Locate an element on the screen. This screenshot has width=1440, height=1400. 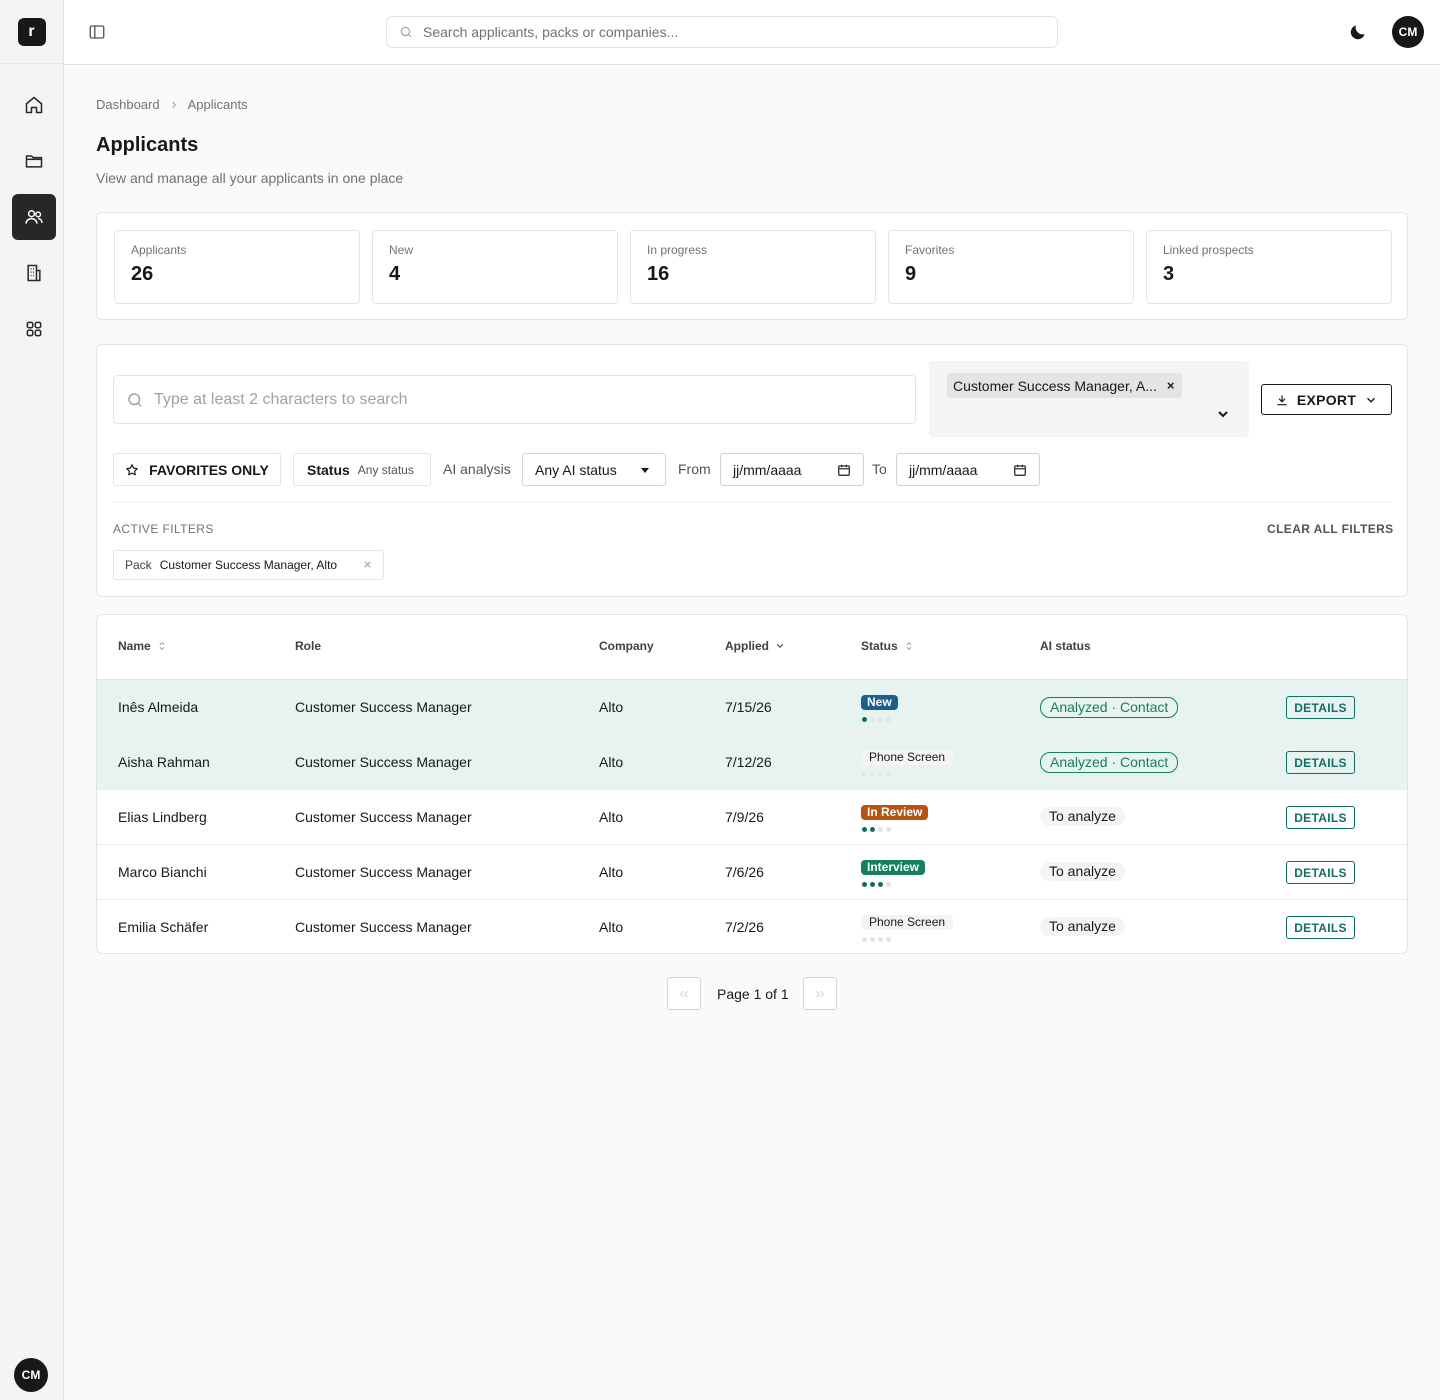
export-button: EXPORT is located at coordinates (1326, 399).